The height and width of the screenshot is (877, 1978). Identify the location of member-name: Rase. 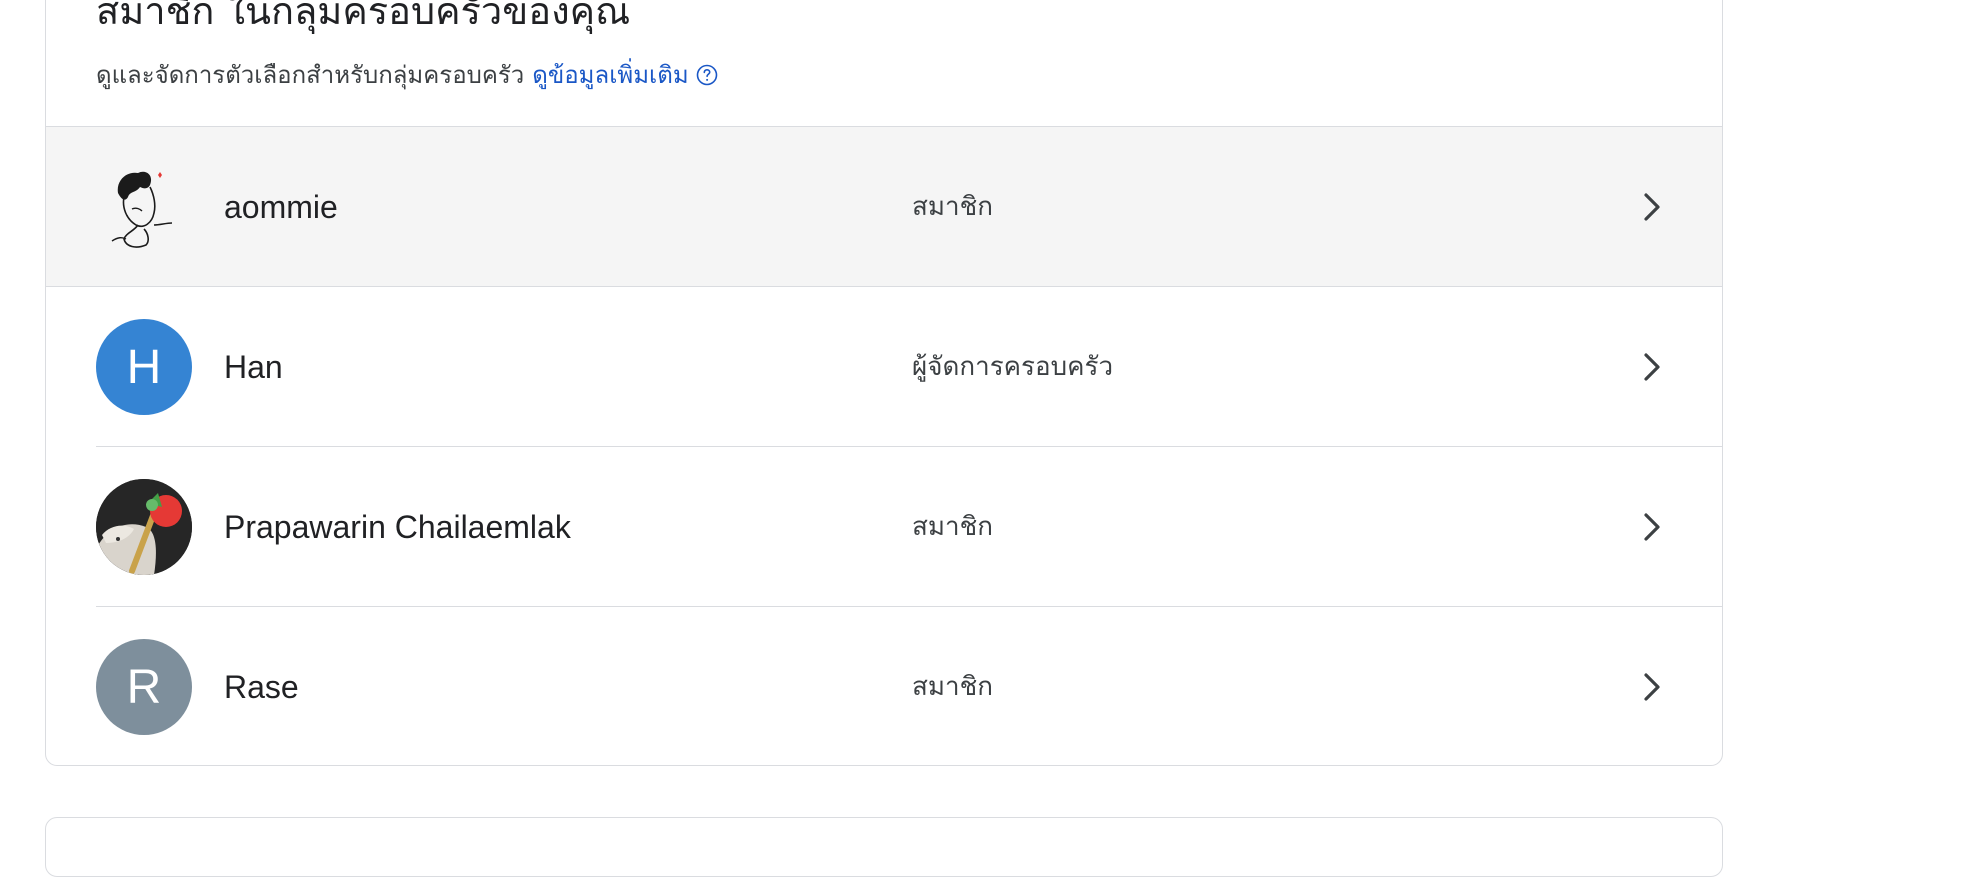
(261, 687).